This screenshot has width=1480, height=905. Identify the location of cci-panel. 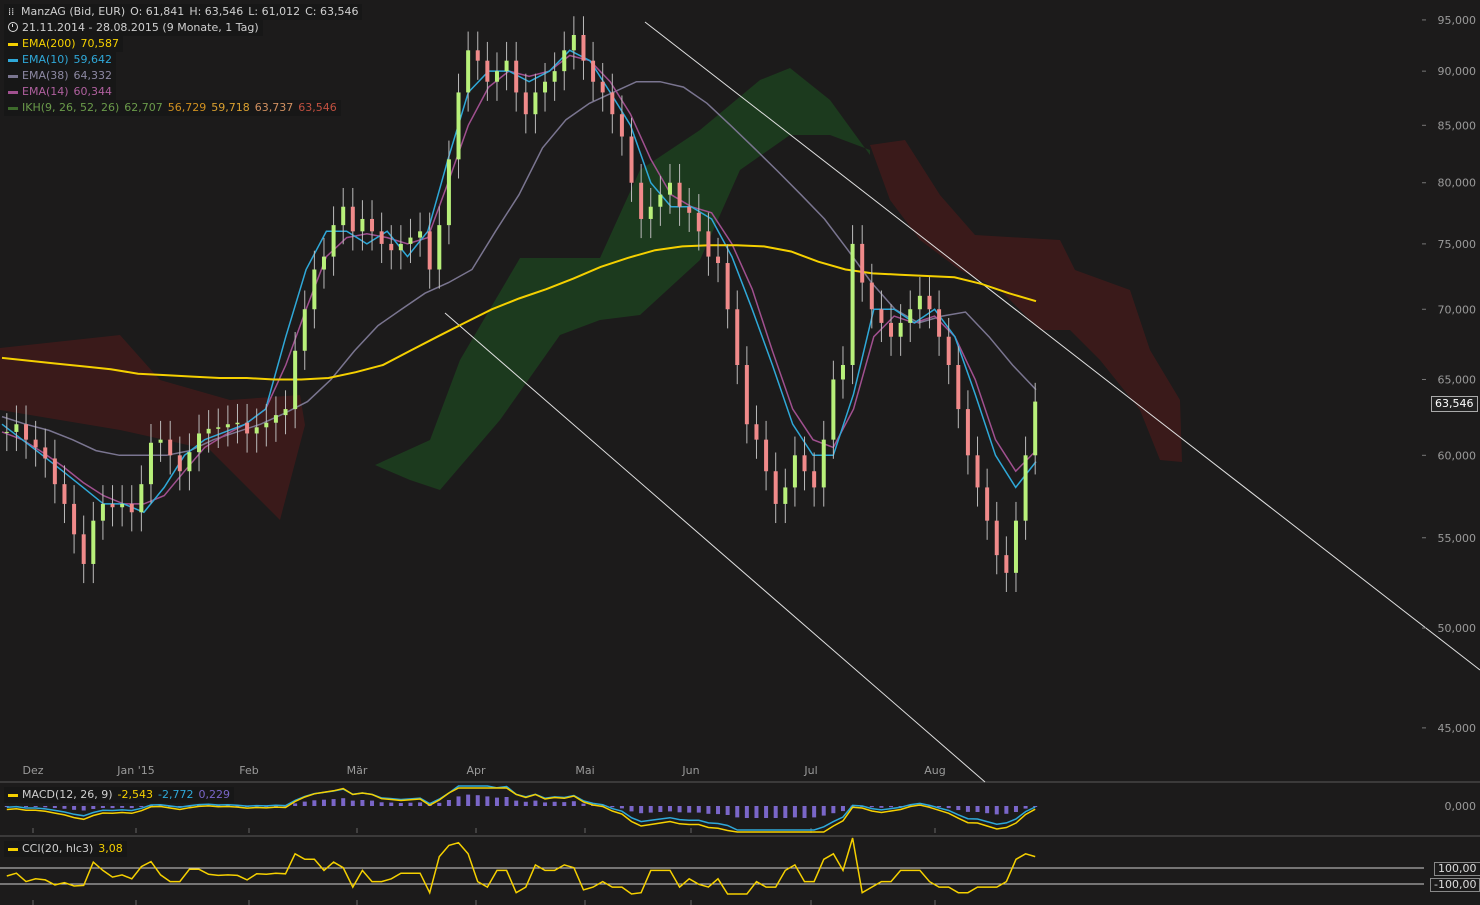
(712, 866).